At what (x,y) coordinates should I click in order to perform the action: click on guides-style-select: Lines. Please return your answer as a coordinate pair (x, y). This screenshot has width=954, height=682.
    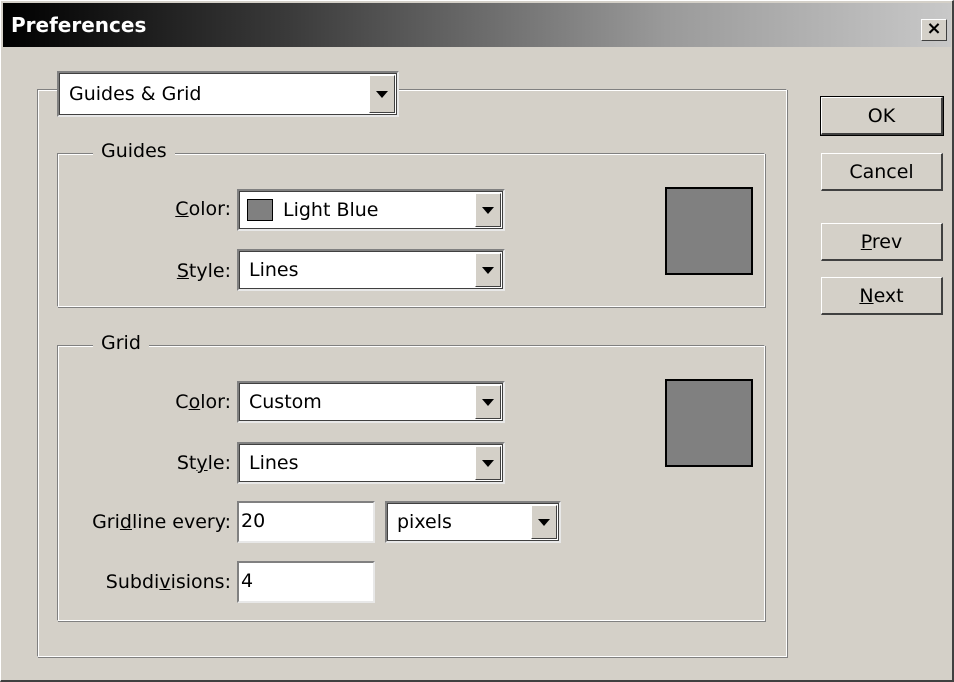
    Looking at the image, I should click on (371, 270).